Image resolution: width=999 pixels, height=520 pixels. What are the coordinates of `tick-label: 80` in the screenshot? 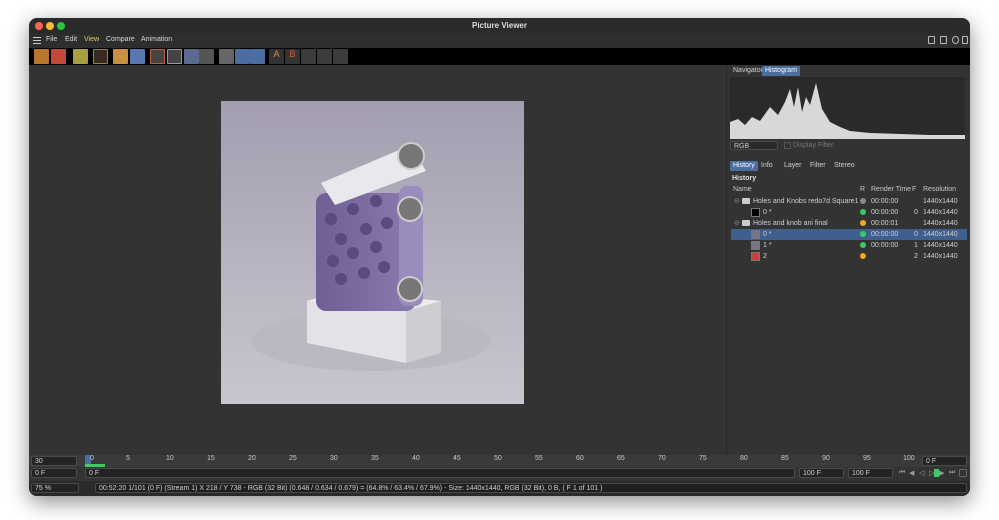 It's located at (744, 458).